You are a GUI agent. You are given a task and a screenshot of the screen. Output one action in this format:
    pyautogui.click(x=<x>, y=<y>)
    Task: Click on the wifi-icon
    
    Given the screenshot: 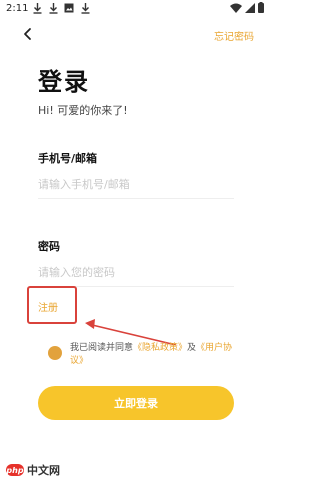 What is the action you would take?
    pyautogui.click(x=236, y=9)
    